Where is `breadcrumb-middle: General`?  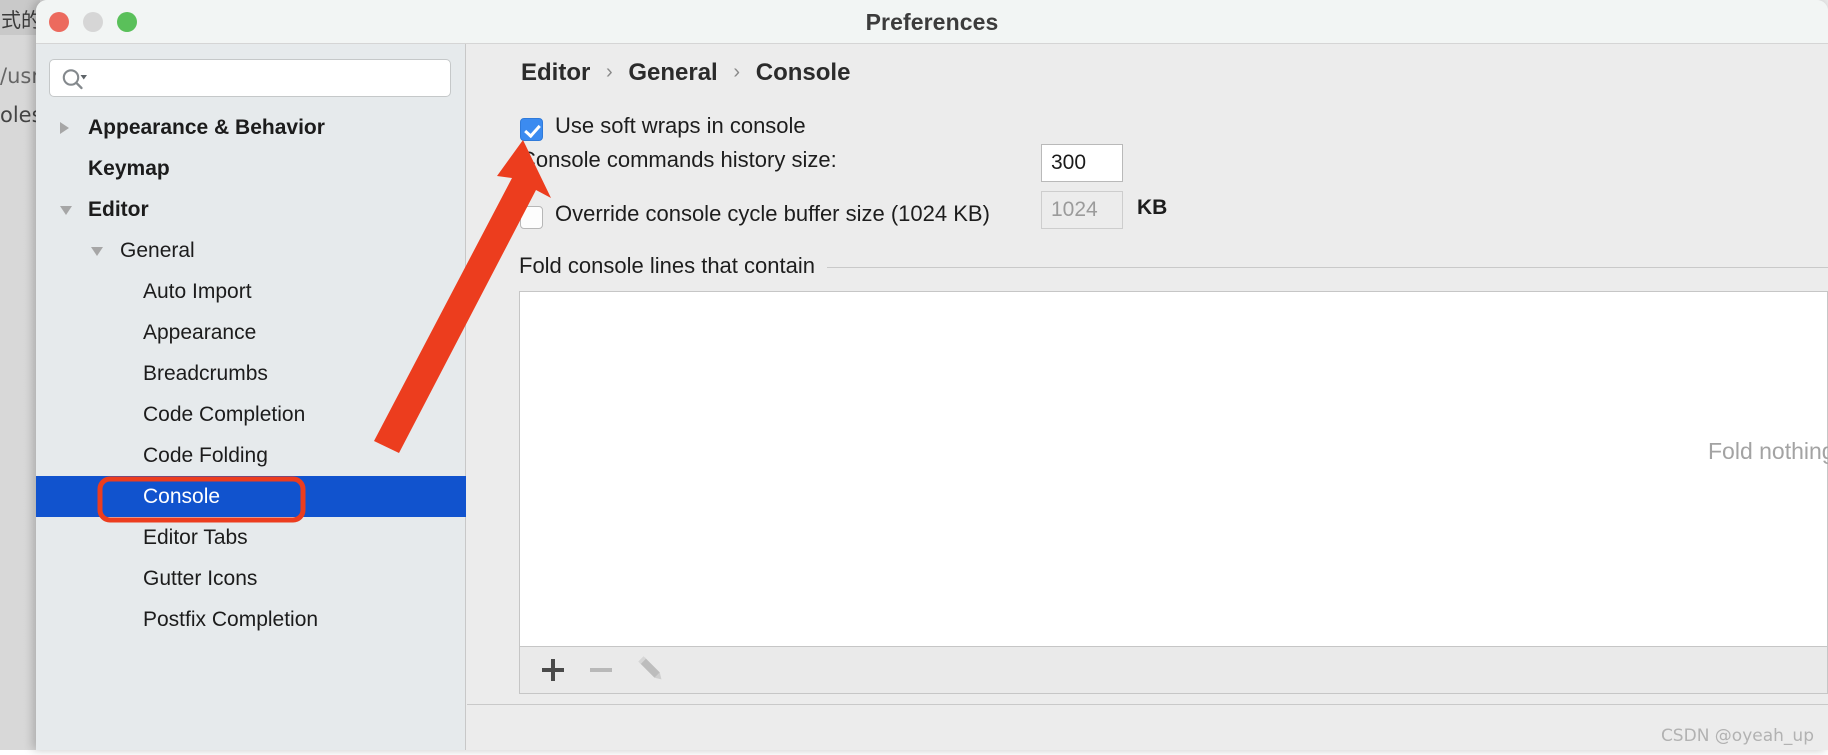
breadcrumb-middle: General is located at coordinates (672, 72).